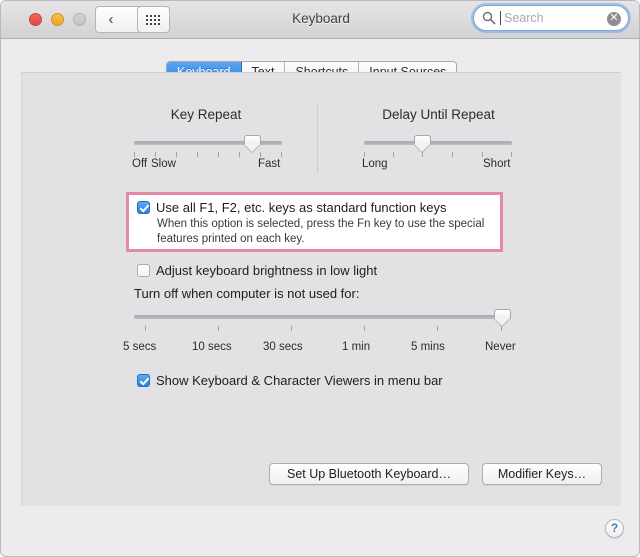 Image resolution: width=640 pixels, height=557 pixels. What do you see at coordinates (269, 164) in the screenshot?
I see `key-repeat-label-fast: Fast` at bounding box center [269, 164].